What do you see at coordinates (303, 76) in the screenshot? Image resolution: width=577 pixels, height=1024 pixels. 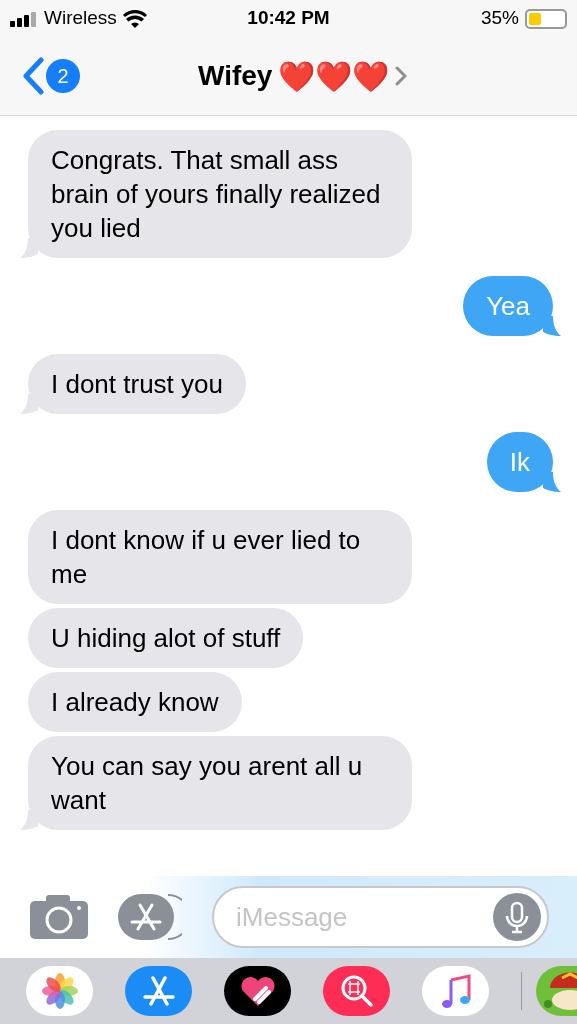 I see `contact-title: Wifey ❤❤❤` at bounding box center [303, 76].